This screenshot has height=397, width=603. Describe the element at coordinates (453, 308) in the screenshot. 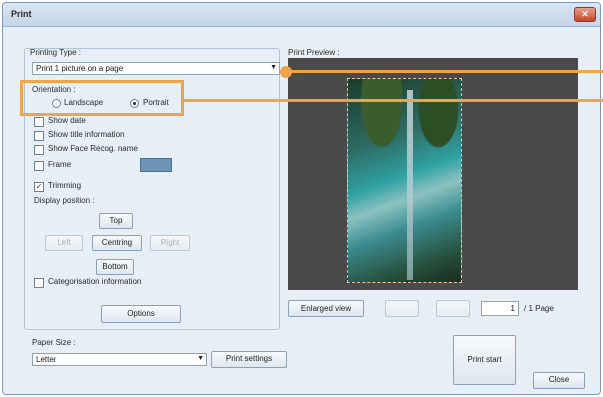

I see `next-page-button` at that location.